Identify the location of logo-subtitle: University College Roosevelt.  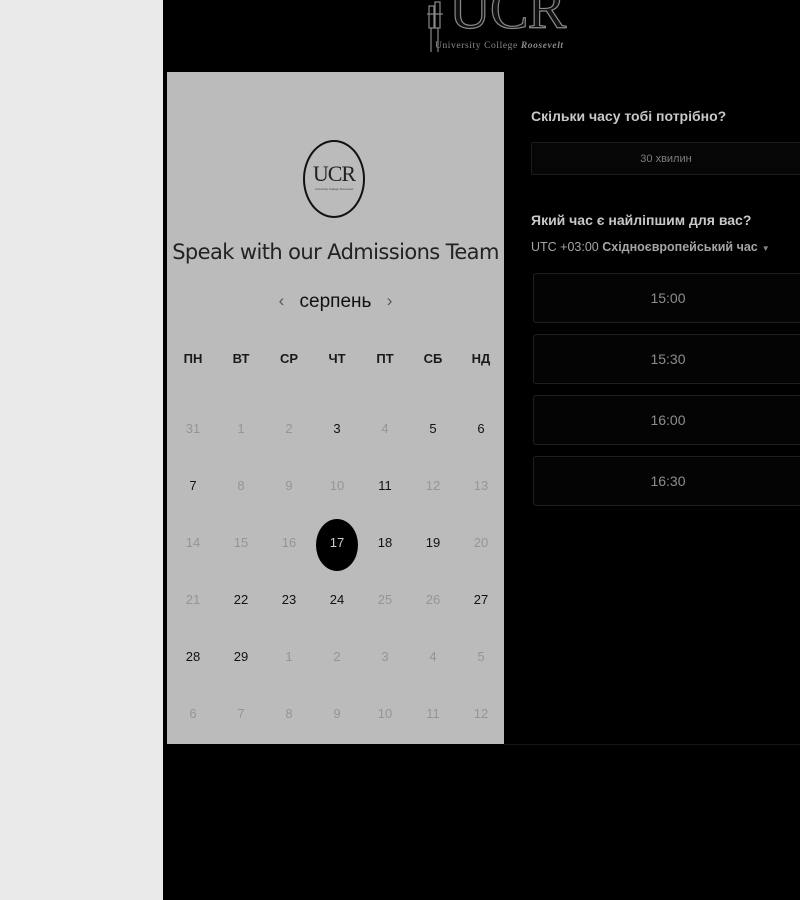
(499, 46).